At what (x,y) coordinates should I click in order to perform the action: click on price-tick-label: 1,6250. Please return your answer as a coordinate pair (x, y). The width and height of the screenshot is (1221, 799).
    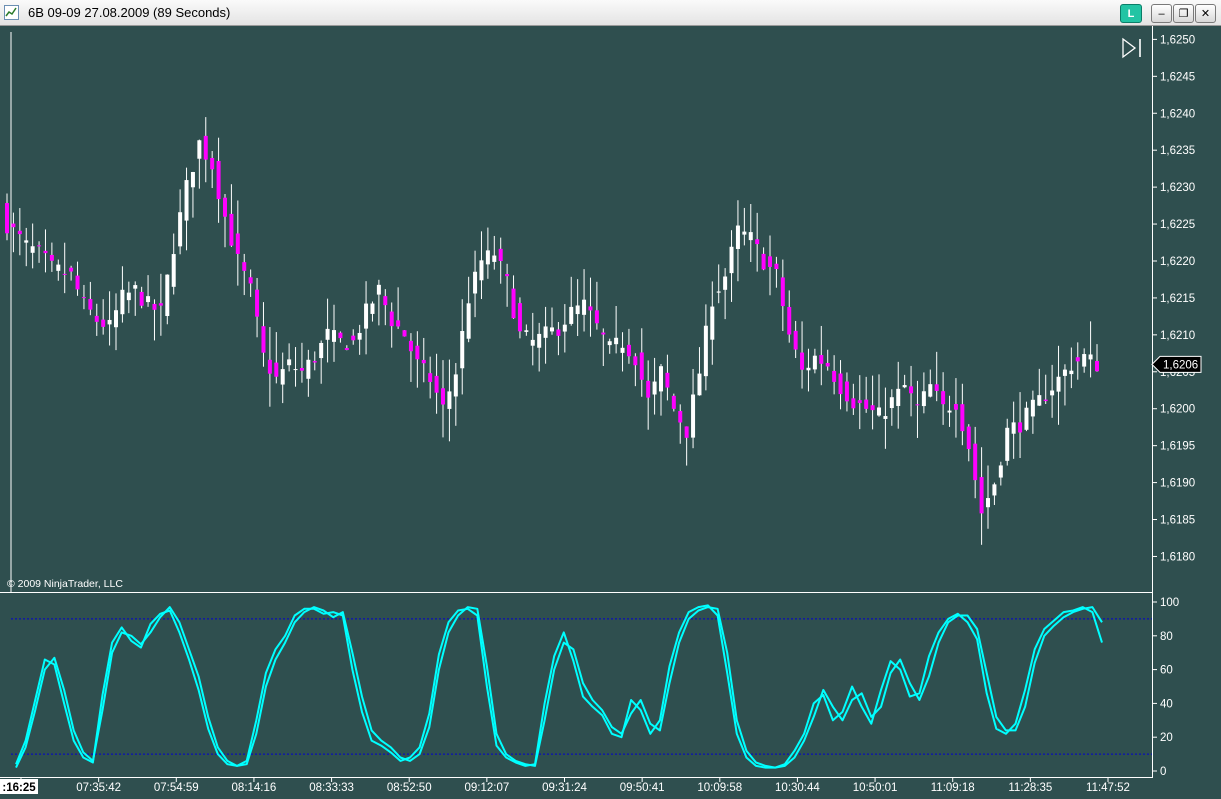
    Looking at the image, I should click on (1177, 40).